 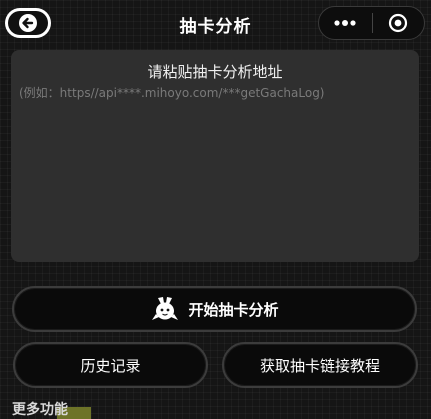 What do you see at coordinates (165, 308) in the screenshot?
I see `paimon-mascot-icon` at bounding box center [165, 308].